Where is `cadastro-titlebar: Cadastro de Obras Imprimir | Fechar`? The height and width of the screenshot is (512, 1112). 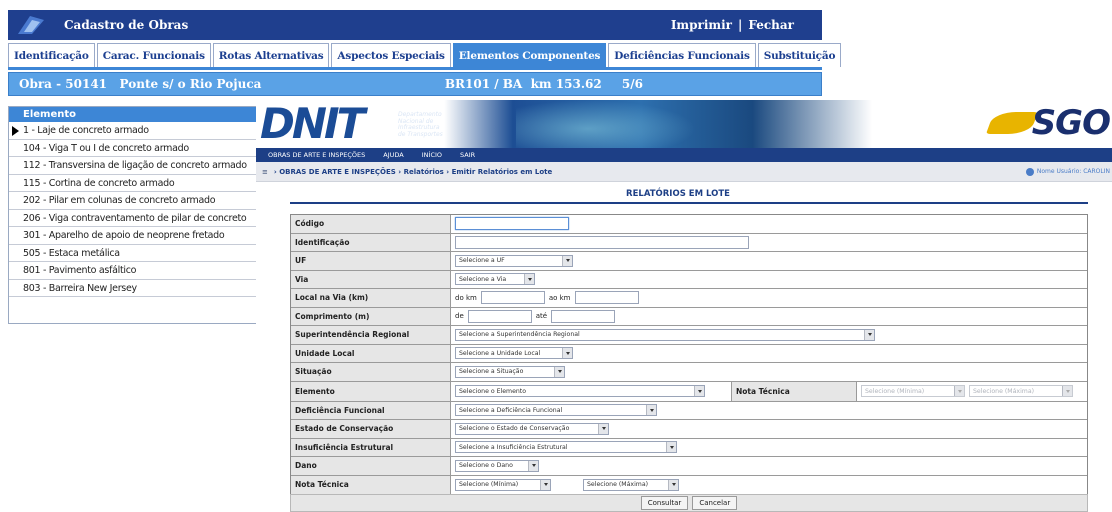 cadastro-titlebar: Cadastro de Obras Imprimir | Fechar is located at coordinates (415, 25).